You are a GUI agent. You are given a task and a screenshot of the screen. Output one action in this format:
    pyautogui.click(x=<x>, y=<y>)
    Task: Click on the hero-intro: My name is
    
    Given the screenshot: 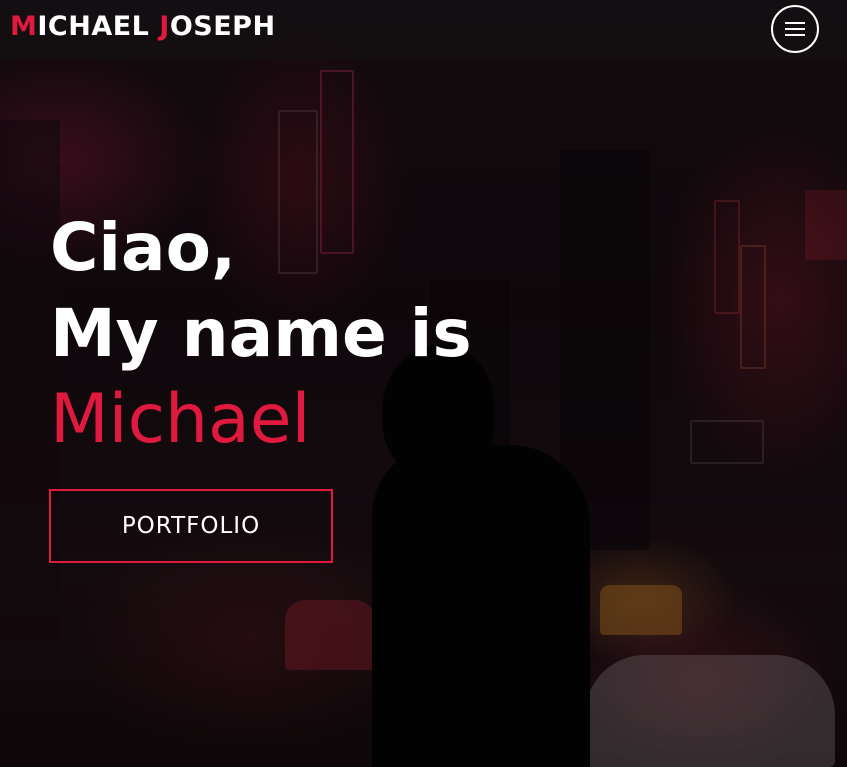 What is the action you would take?
    pyautogui.click(x=261, y=333)
    